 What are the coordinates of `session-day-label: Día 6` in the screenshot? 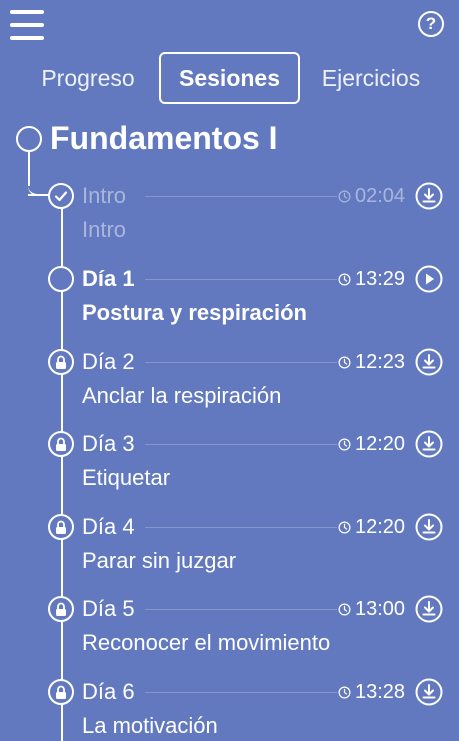 It's located at (108, 691).